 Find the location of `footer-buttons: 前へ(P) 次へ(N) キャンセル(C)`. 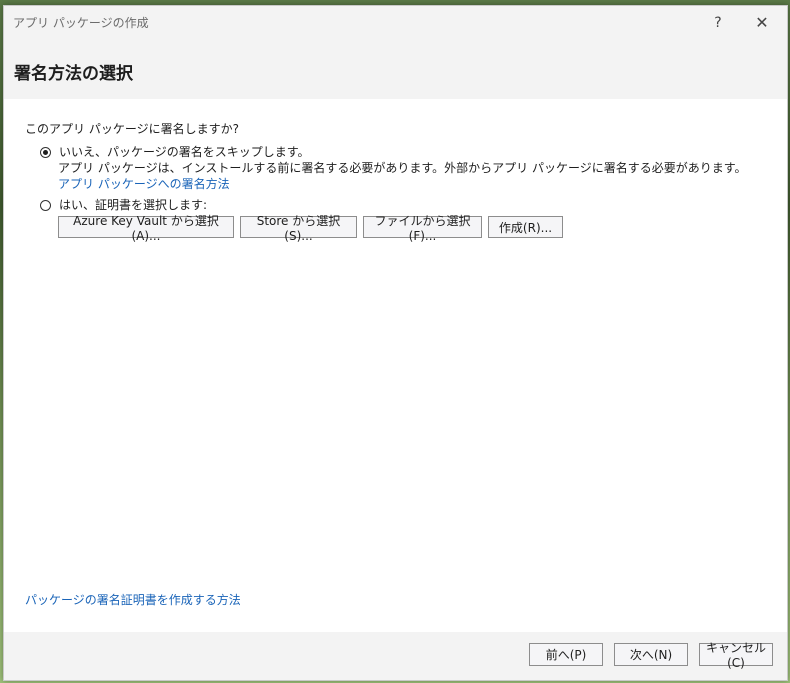

footer-buttons: 前へ(P) 次へ(N) キャンセル(C) is located at coordinates (651, 655).